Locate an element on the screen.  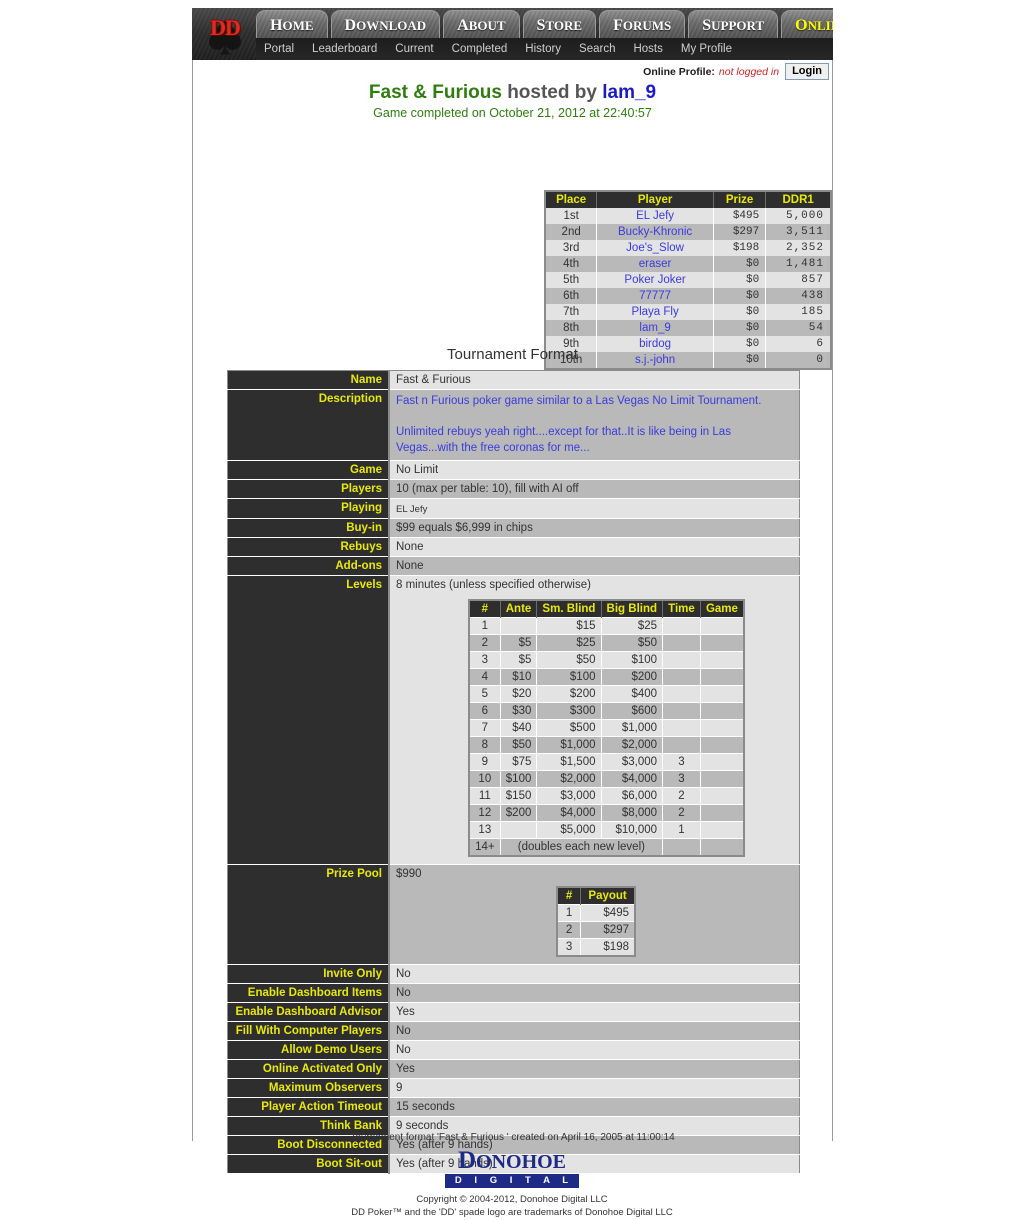
donohoe-digital-logo: DONOHOE D I G I T A L is located at coordinates (512, 1168).